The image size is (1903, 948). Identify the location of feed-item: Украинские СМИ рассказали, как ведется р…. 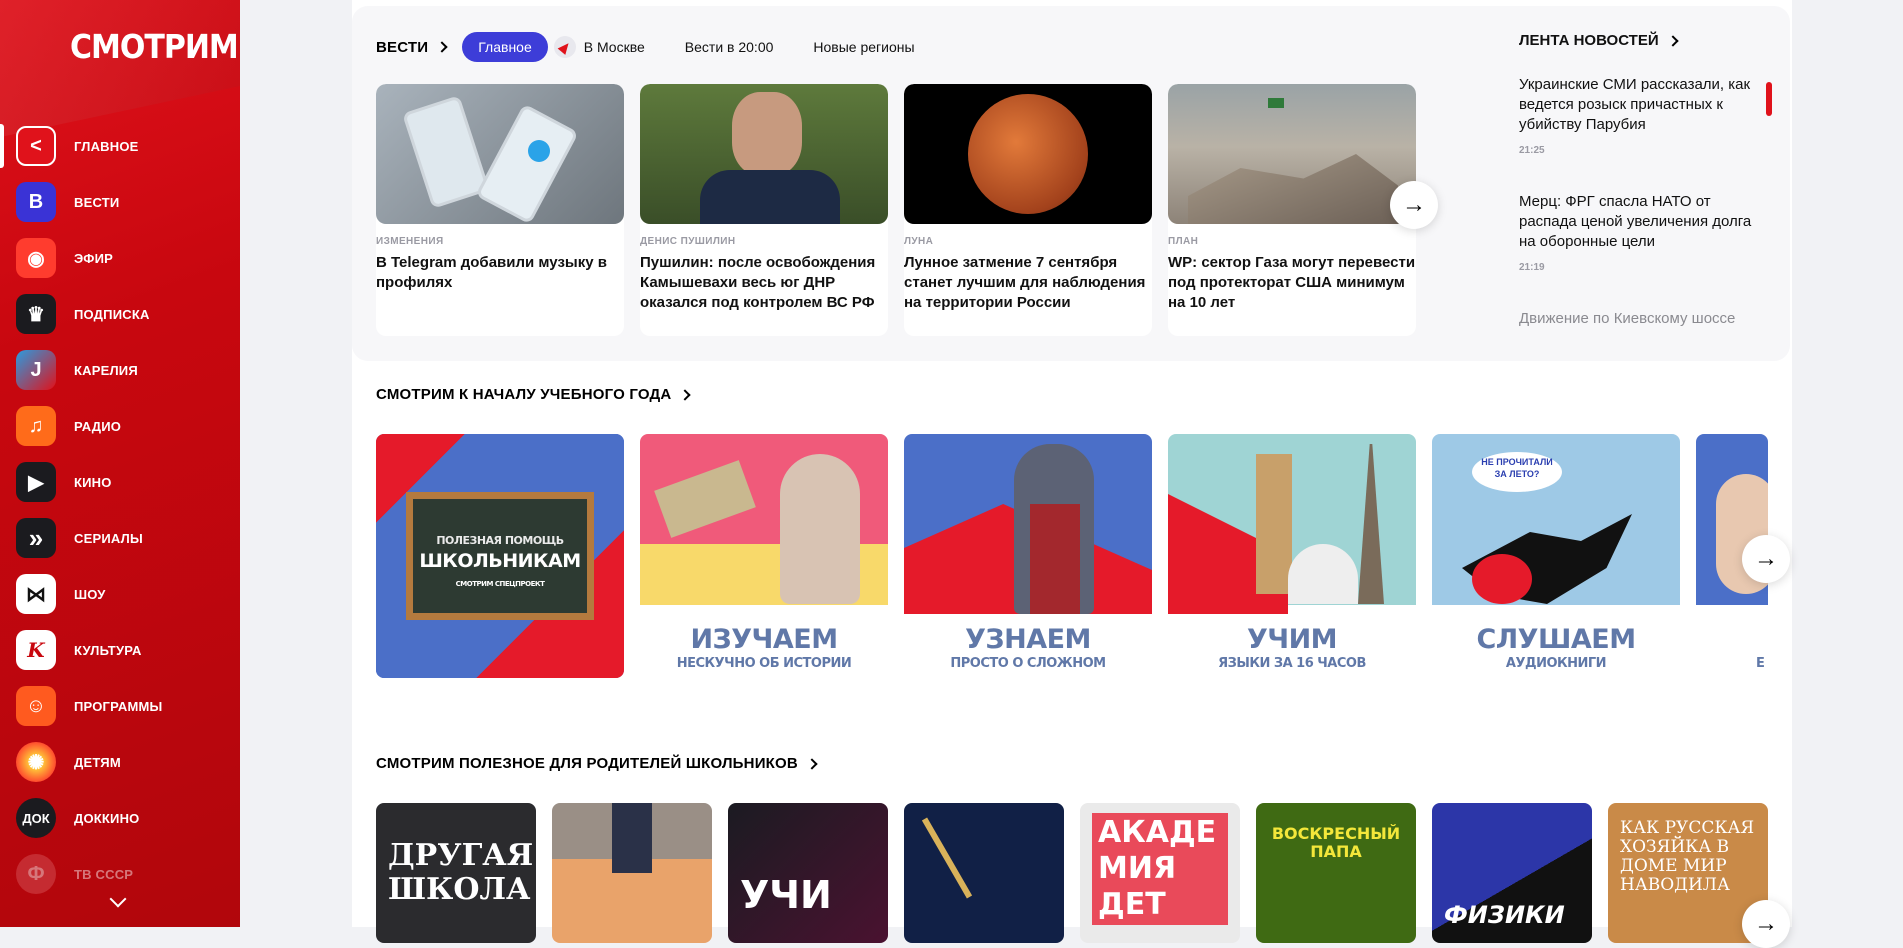
(1644, 115).